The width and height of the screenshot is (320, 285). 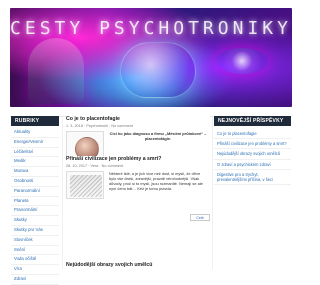 What do you see at coordinates (212, 192) in the screenshot?
I see `divider-right` at bounding box center [212, 192].